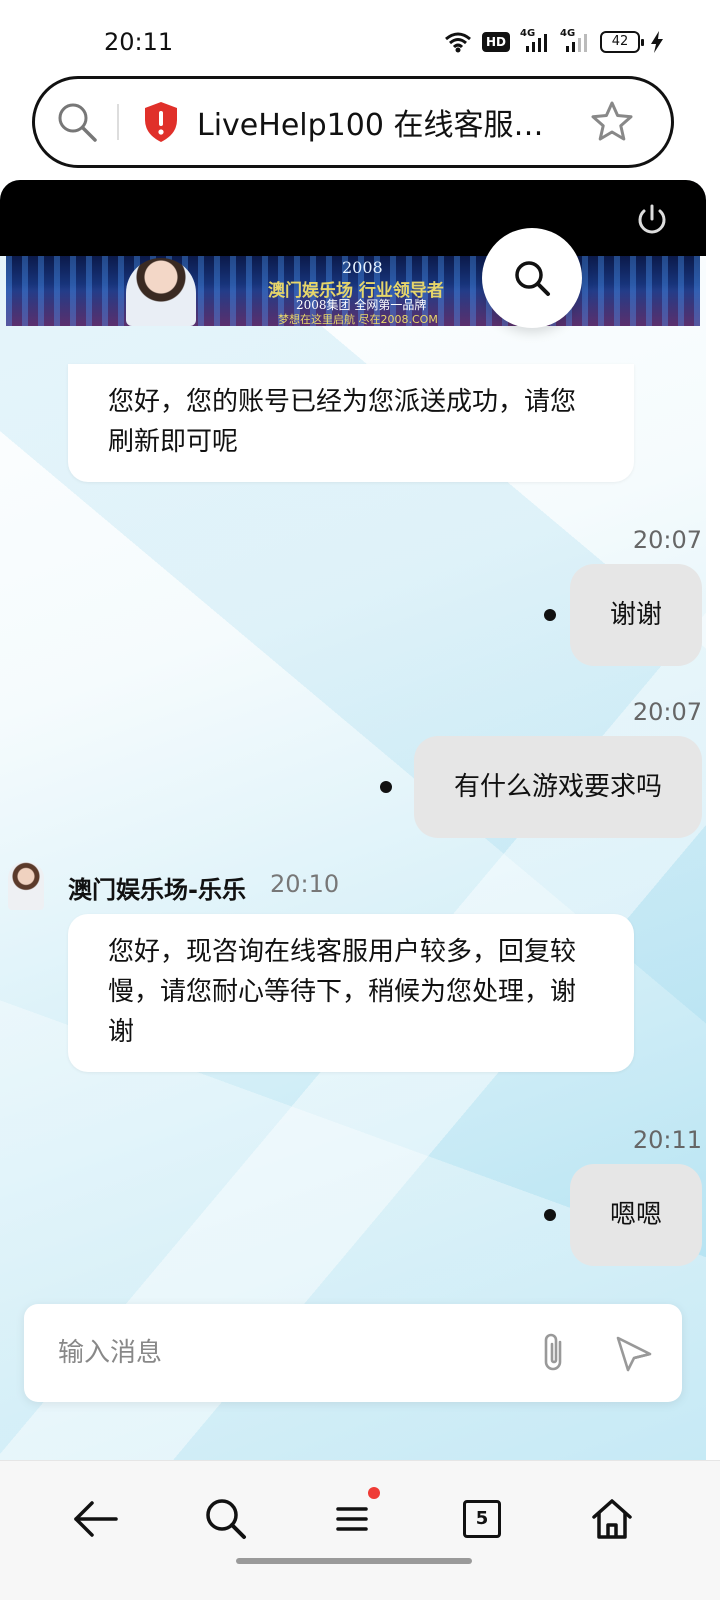  Describe the element at coordinates (657, 42) in the screenshot. I see `charging-icon` at that location.